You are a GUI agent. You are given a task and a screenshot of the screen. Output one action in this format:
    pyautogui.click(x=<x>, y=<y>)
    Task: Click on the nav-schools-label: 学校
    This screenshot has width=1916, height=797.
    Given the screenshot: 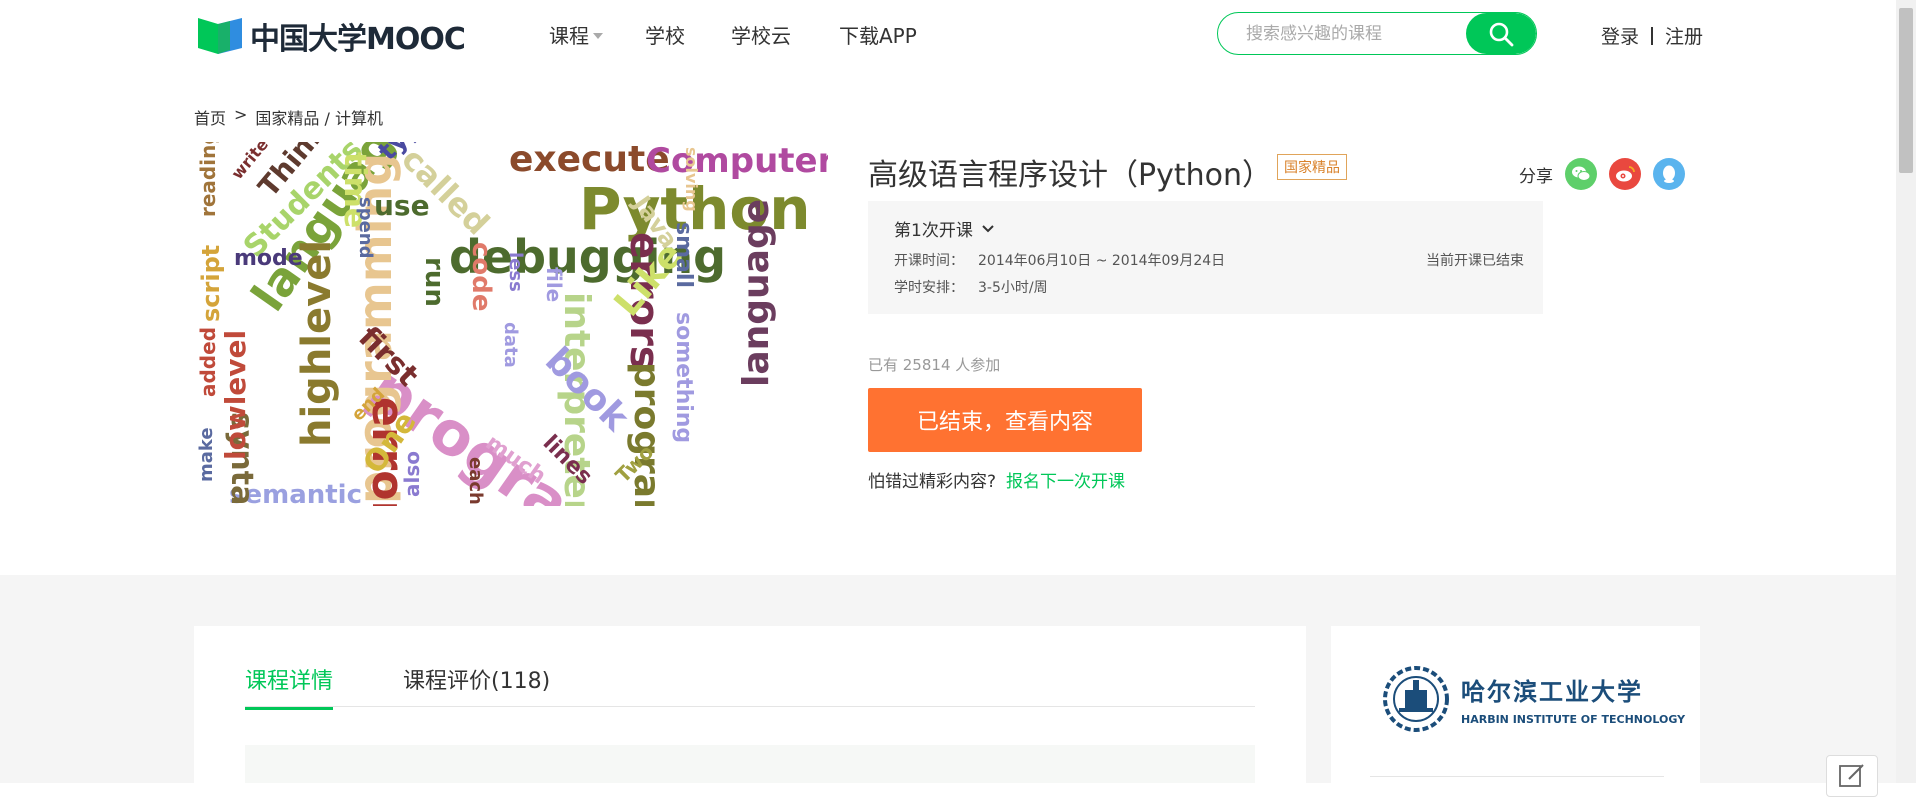 What is the action you would take?
    pyautogui.click(x=665, y=36)
    